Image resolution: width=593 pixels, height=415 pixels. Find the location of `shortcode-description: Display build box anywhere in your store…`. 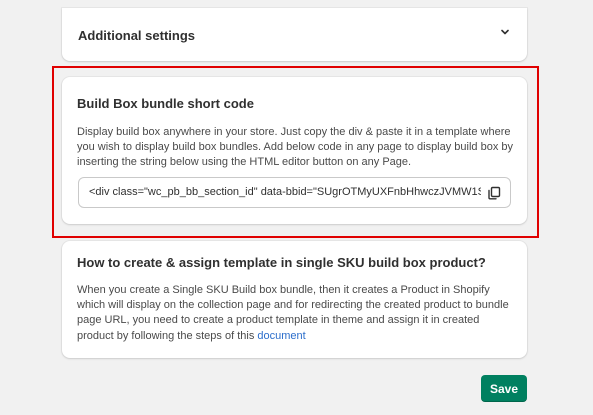

shortcode-description: Display build box anywhere in your store… is located at coordinates (295, 147).